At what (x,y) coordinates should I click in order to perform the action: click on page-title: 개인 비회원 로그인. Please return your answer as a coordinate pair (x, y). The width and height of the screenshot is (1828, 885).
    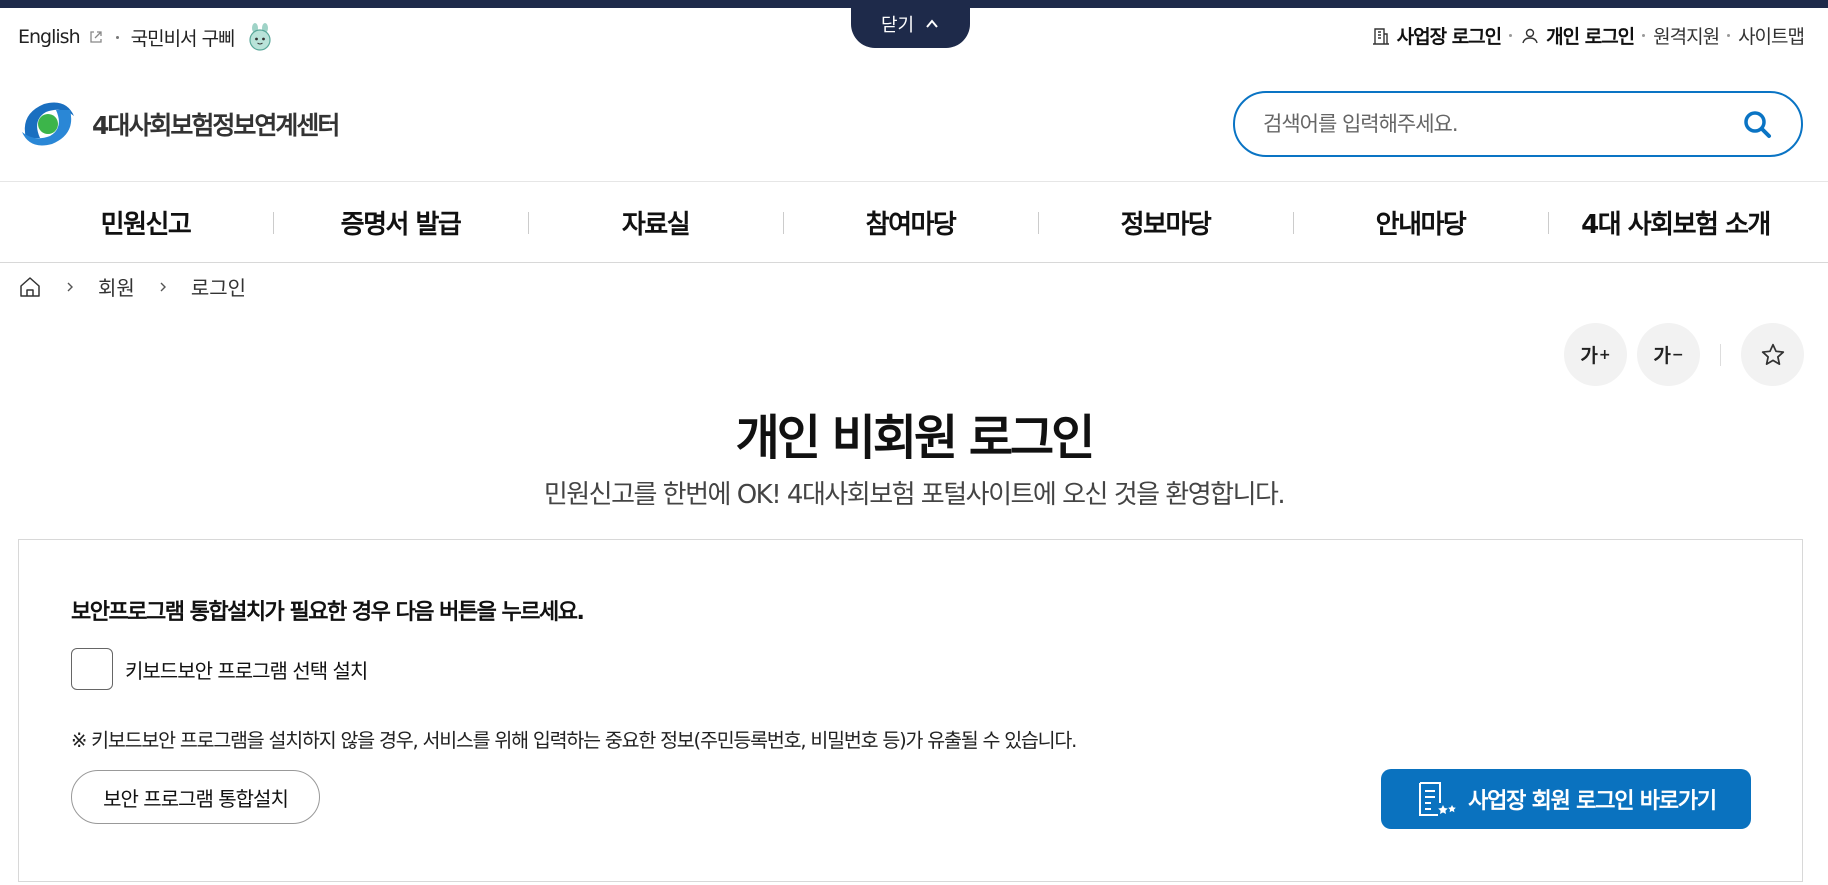
    Looking at the image, I should click on (915, 438).